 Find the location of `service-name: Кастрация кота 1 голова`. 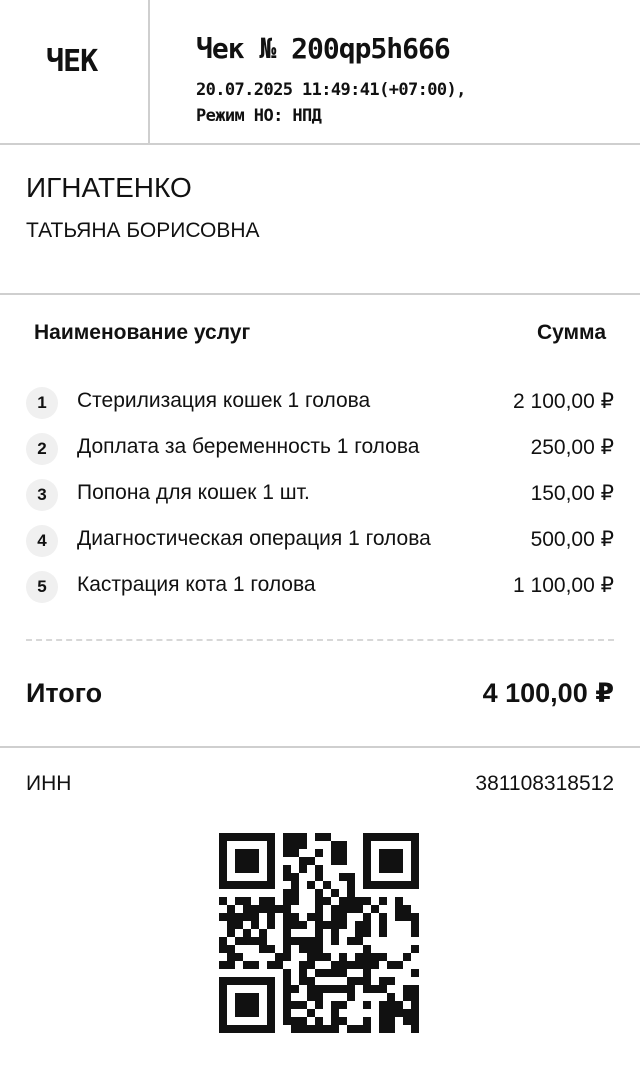

service-name: Кастрация кота 1 голова is located at coordinates (196, 584).